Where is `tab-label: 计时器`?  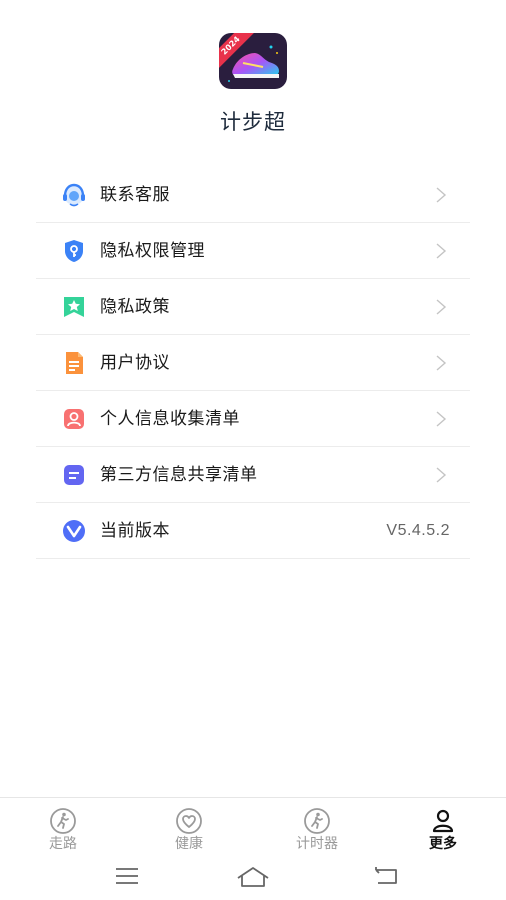 tab-label: 计时器 is located at coordinates (317, 844).